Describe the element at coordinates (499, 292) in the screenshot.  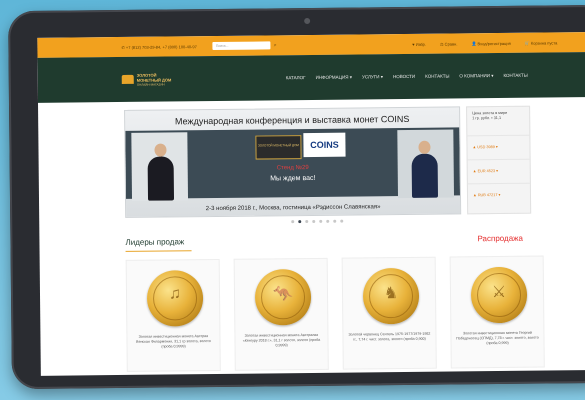
I see `coin-emblem: ⚔` at that location.